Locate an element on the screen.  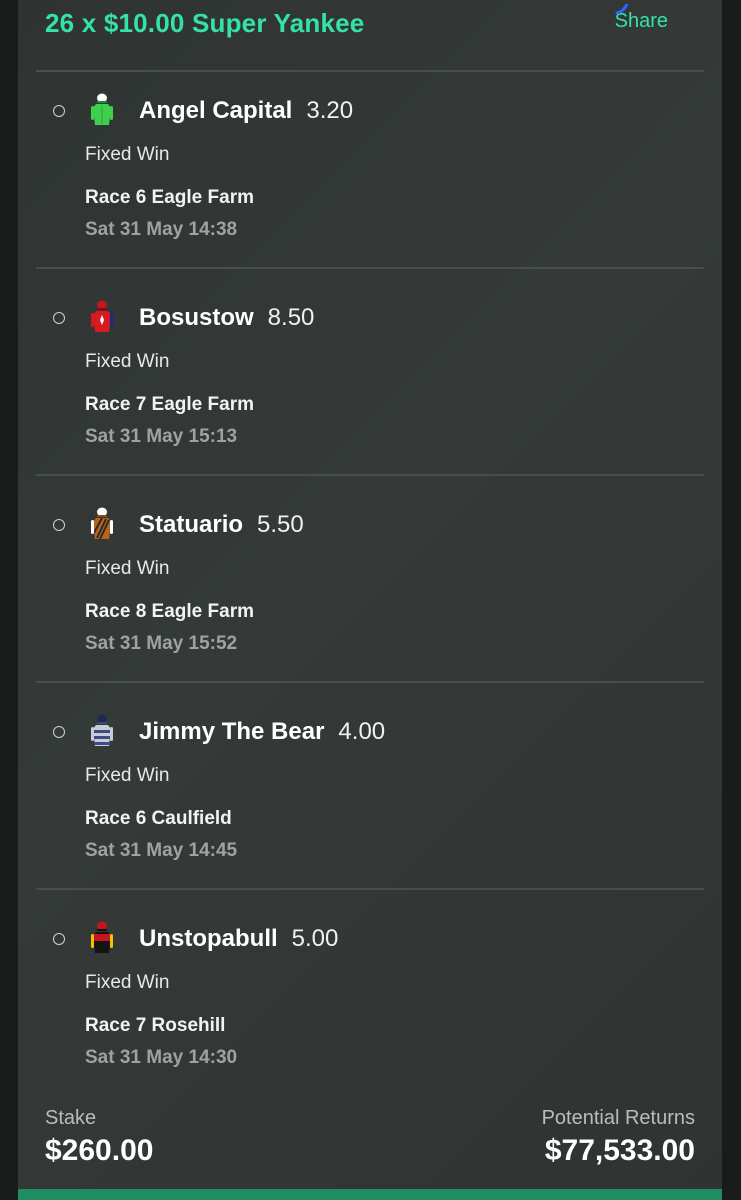
potential-returns-value: $77,533.00 is located at coordinates (619, 1150).